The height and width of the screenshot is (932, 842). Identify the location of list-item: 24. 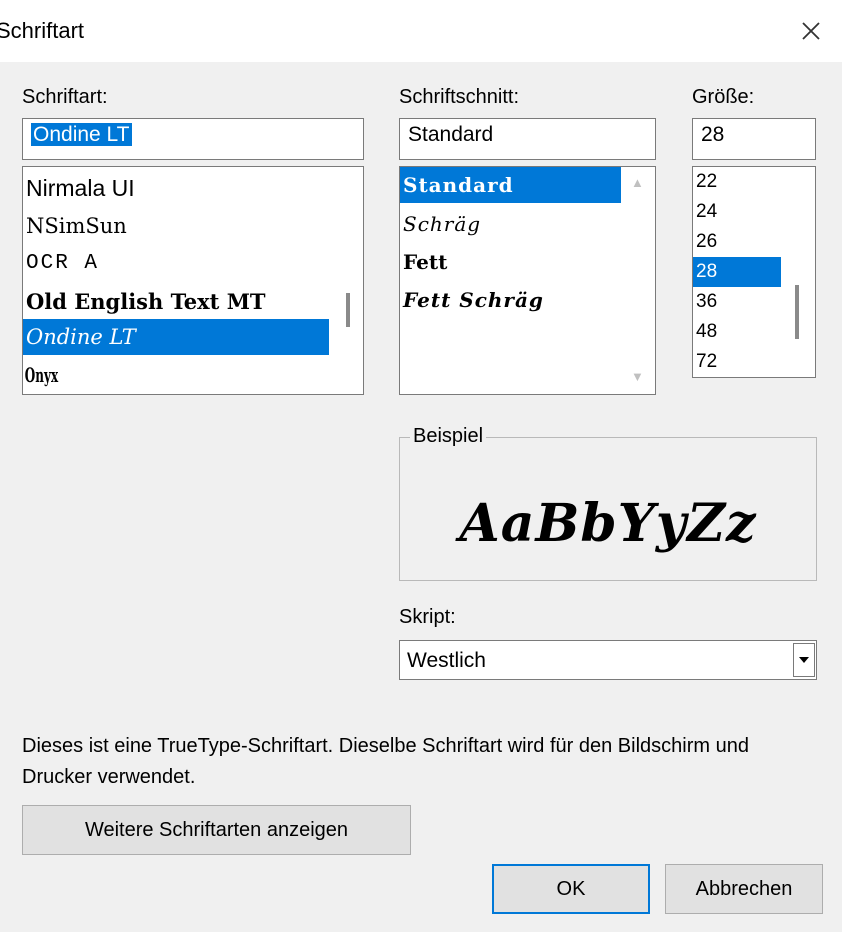
(737, 212).